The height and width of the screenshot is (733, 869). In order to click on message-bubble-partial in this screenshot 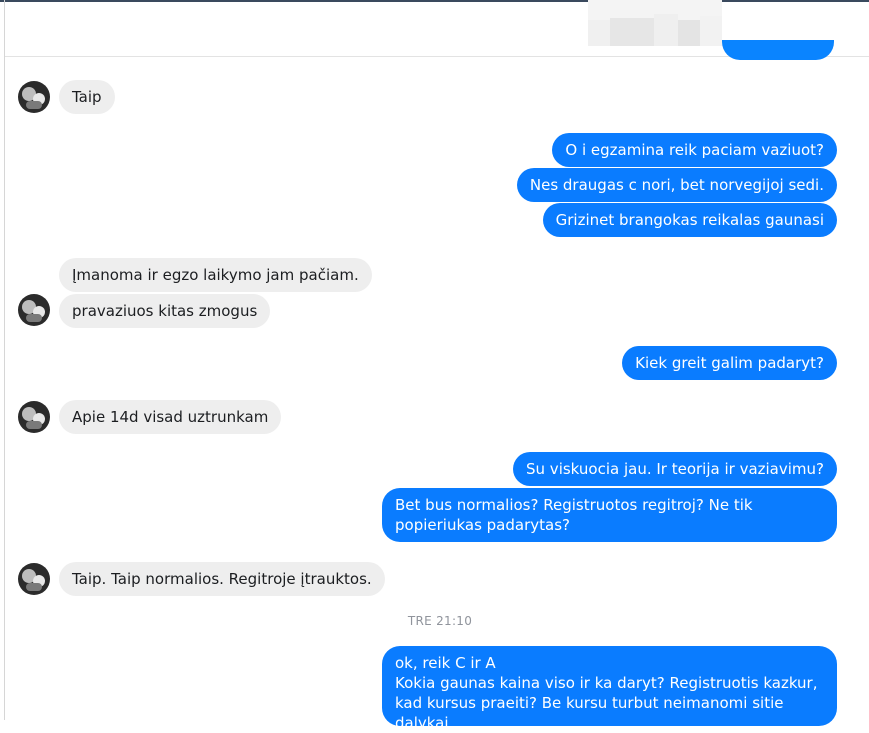, I will do `click(778, 50)`.